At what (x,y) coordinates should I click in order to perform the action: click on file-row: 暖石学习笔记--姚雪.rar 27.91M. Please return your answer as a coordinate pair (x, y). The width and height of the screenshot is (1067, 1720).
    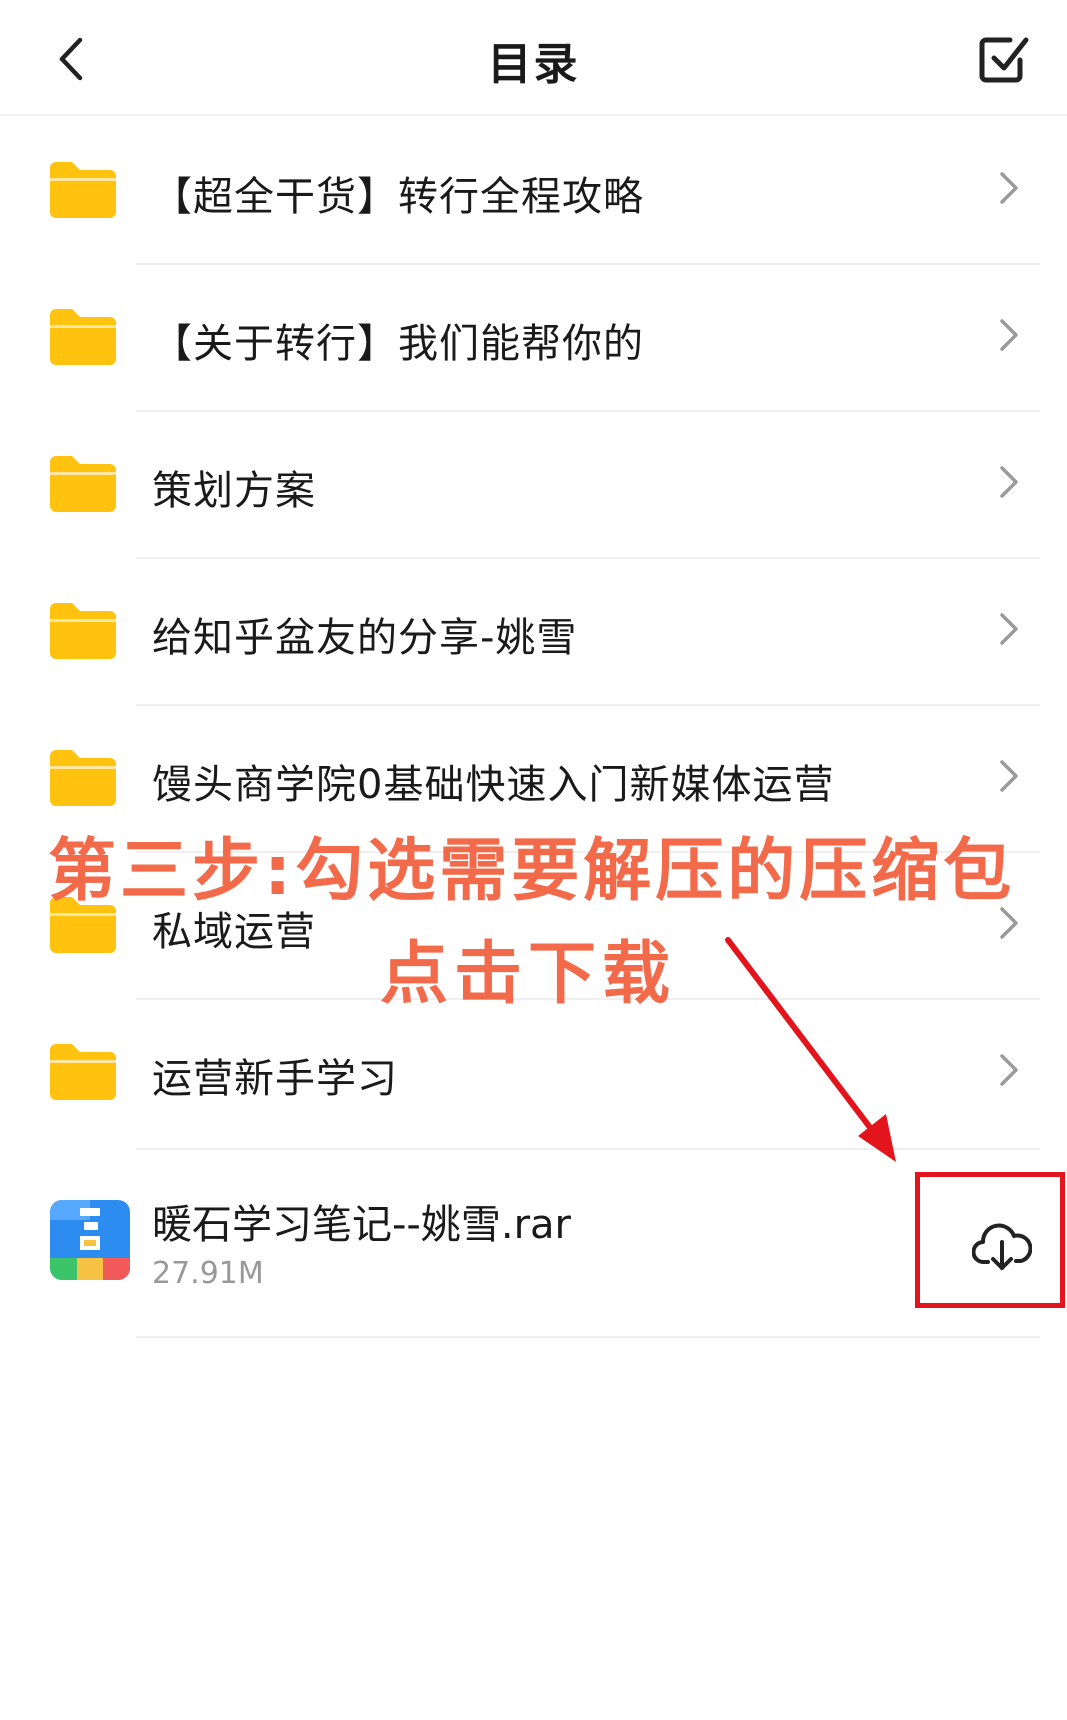
    Looking at the image, I should click on (533, 1243).